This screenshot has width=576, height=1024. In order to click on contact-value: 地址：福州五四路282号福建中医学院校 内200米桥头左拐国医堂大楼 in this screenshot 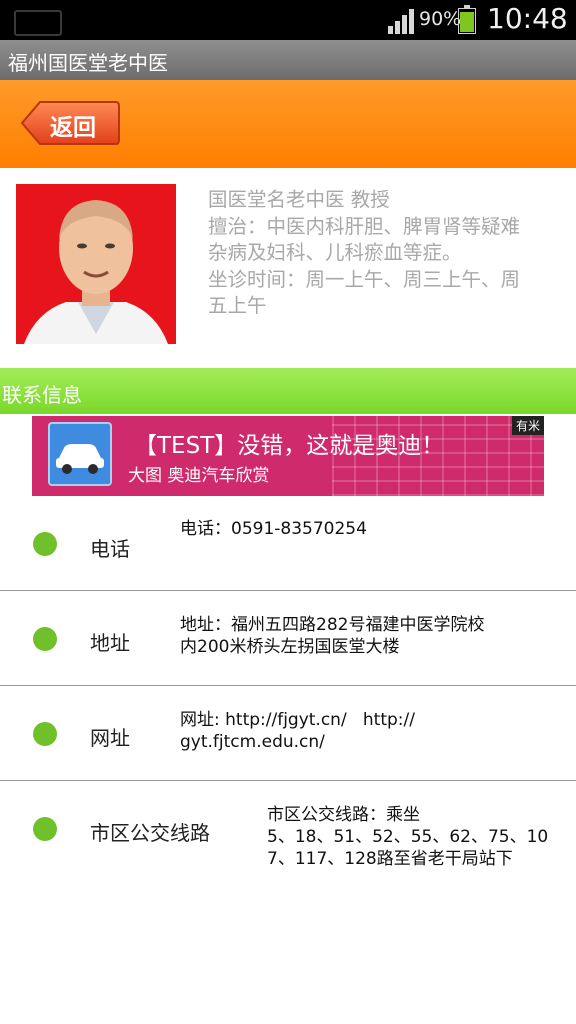, I will do `click(332, 636)`.